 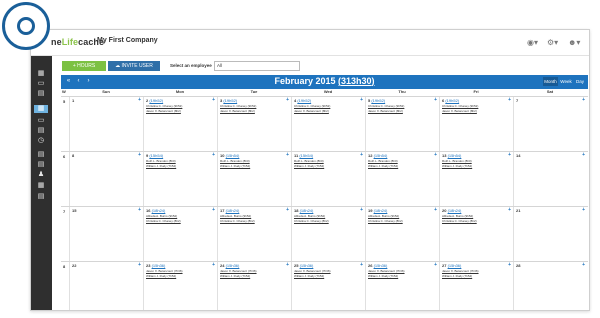 I want to click on add-hours-button: + HOURS, so click(x=84, y=66).